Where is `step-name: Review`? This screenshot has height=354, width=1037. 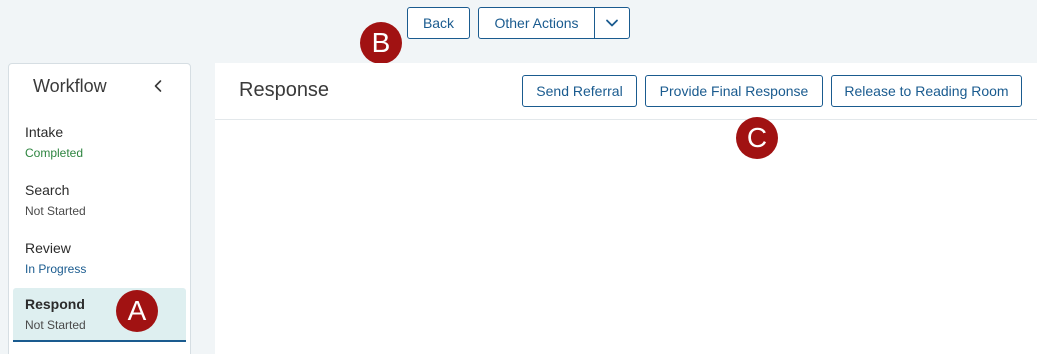
step-name: Review is located at coordinates (48, 248).